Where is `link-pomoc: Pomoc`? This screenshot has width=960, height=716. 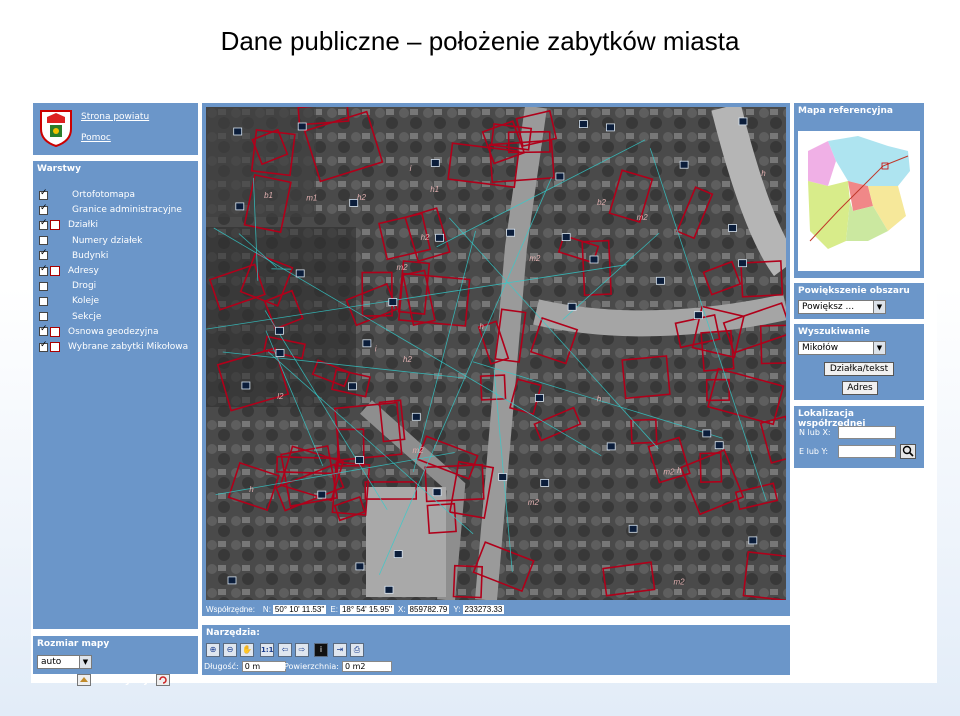 link-pomoc: Pomoc is located at coordinates (96, 138).